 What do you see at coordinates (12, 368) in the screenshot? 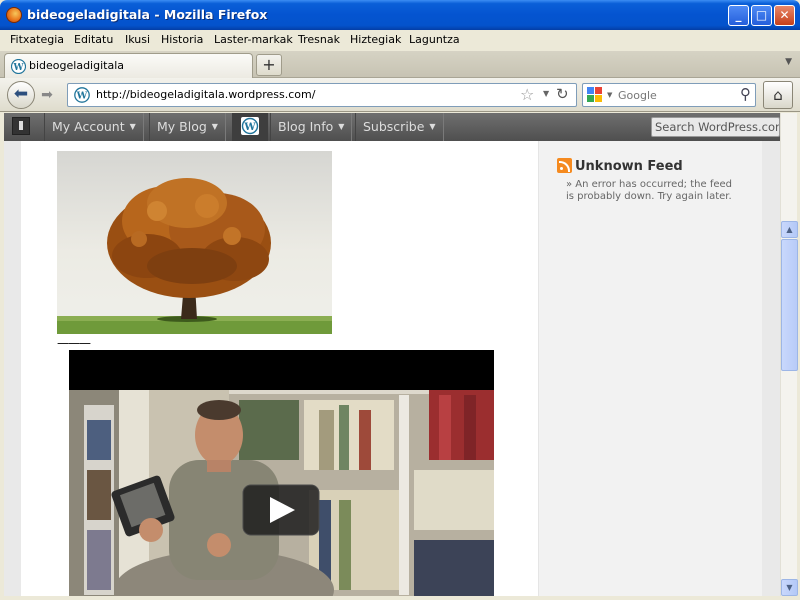
I see `left-page-margin` at bounding box center [12, 368].